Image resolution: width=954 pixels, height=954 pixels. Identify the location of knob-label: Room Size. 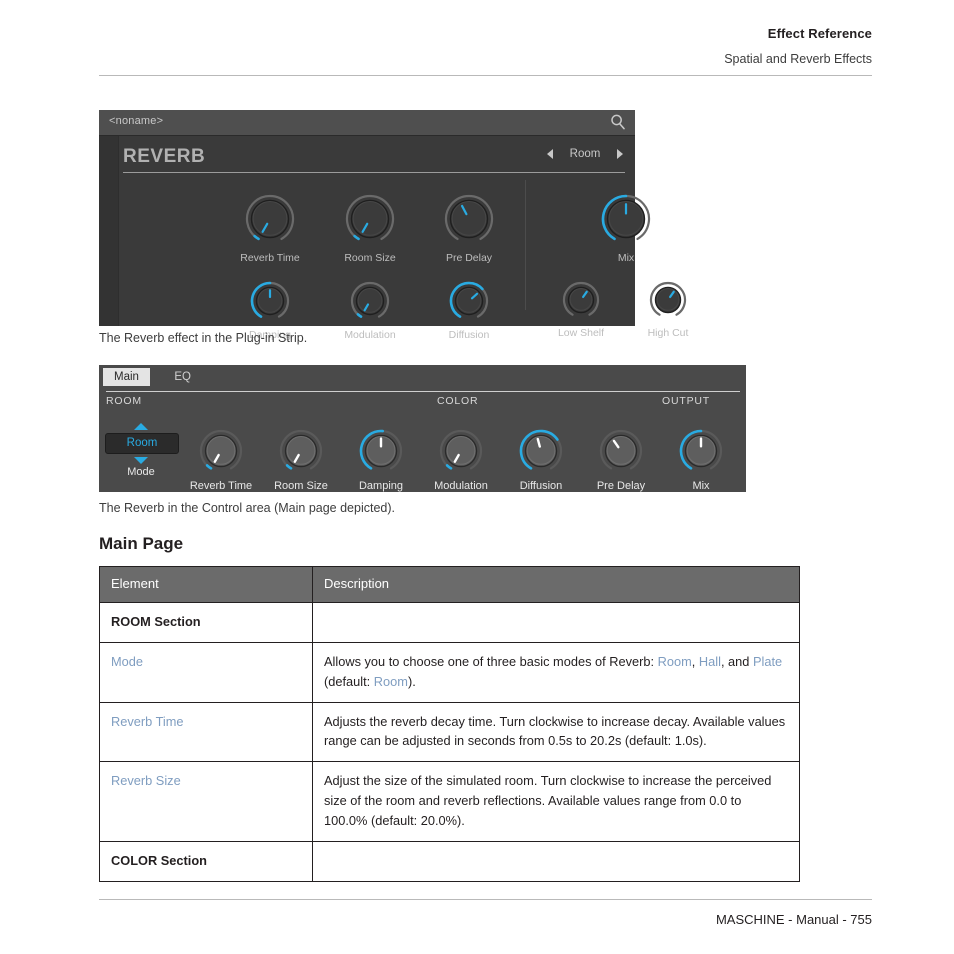
(370, 258).